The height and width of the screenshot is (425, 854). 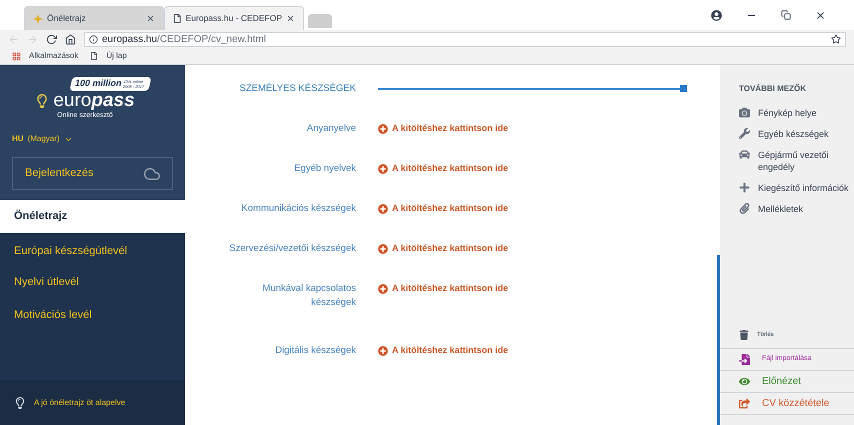 What do you see at coordinates (744, 154) in the screenshot?
I see `car-icon` at bounding box center [744, 154].